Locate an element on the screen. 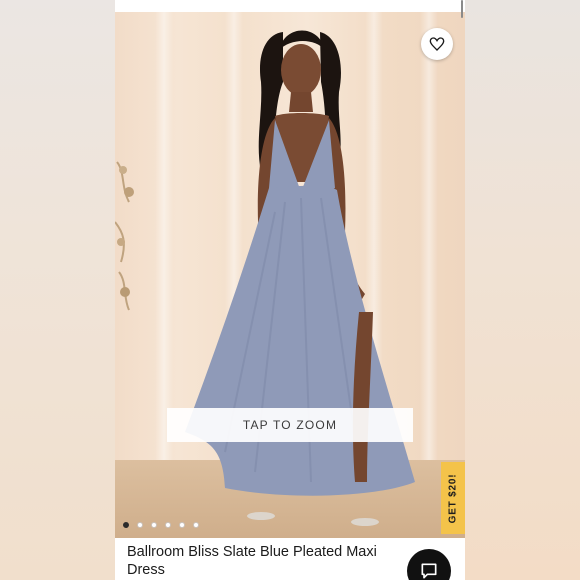 The width and height of the screenshot is (580, 580). chat-icon is located at coordinates (429, 571).